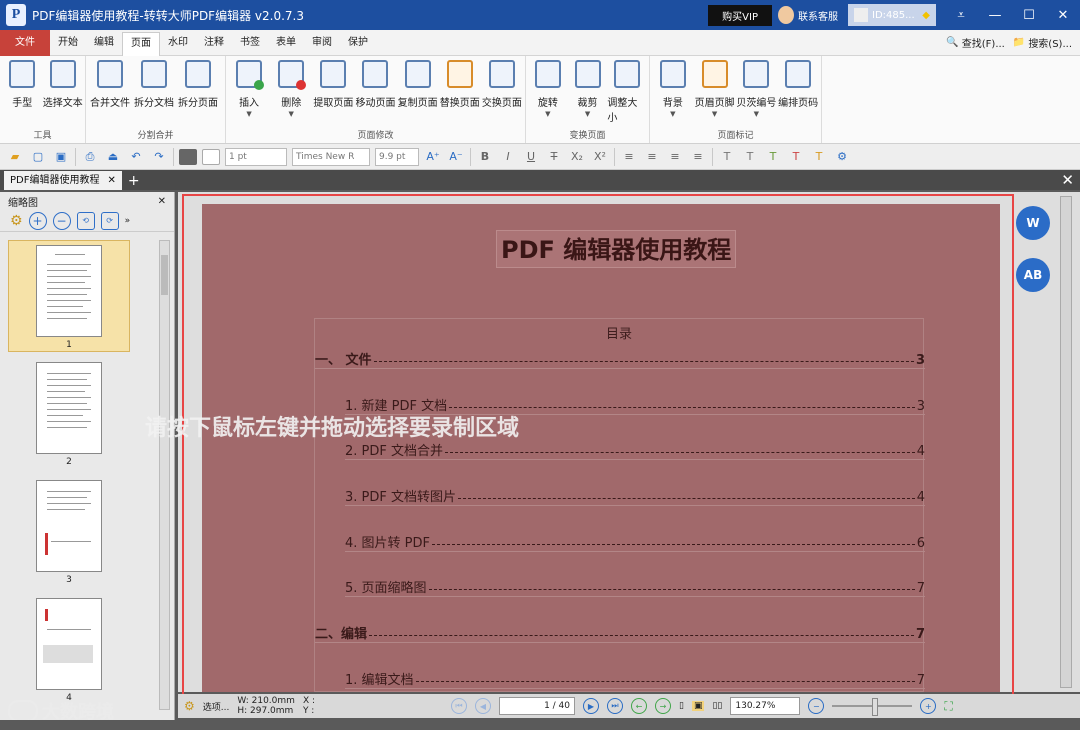 The height and width of the screenshot is (730, 1080). I want to click on thumbnail-scrollbar, so click(164, 475).